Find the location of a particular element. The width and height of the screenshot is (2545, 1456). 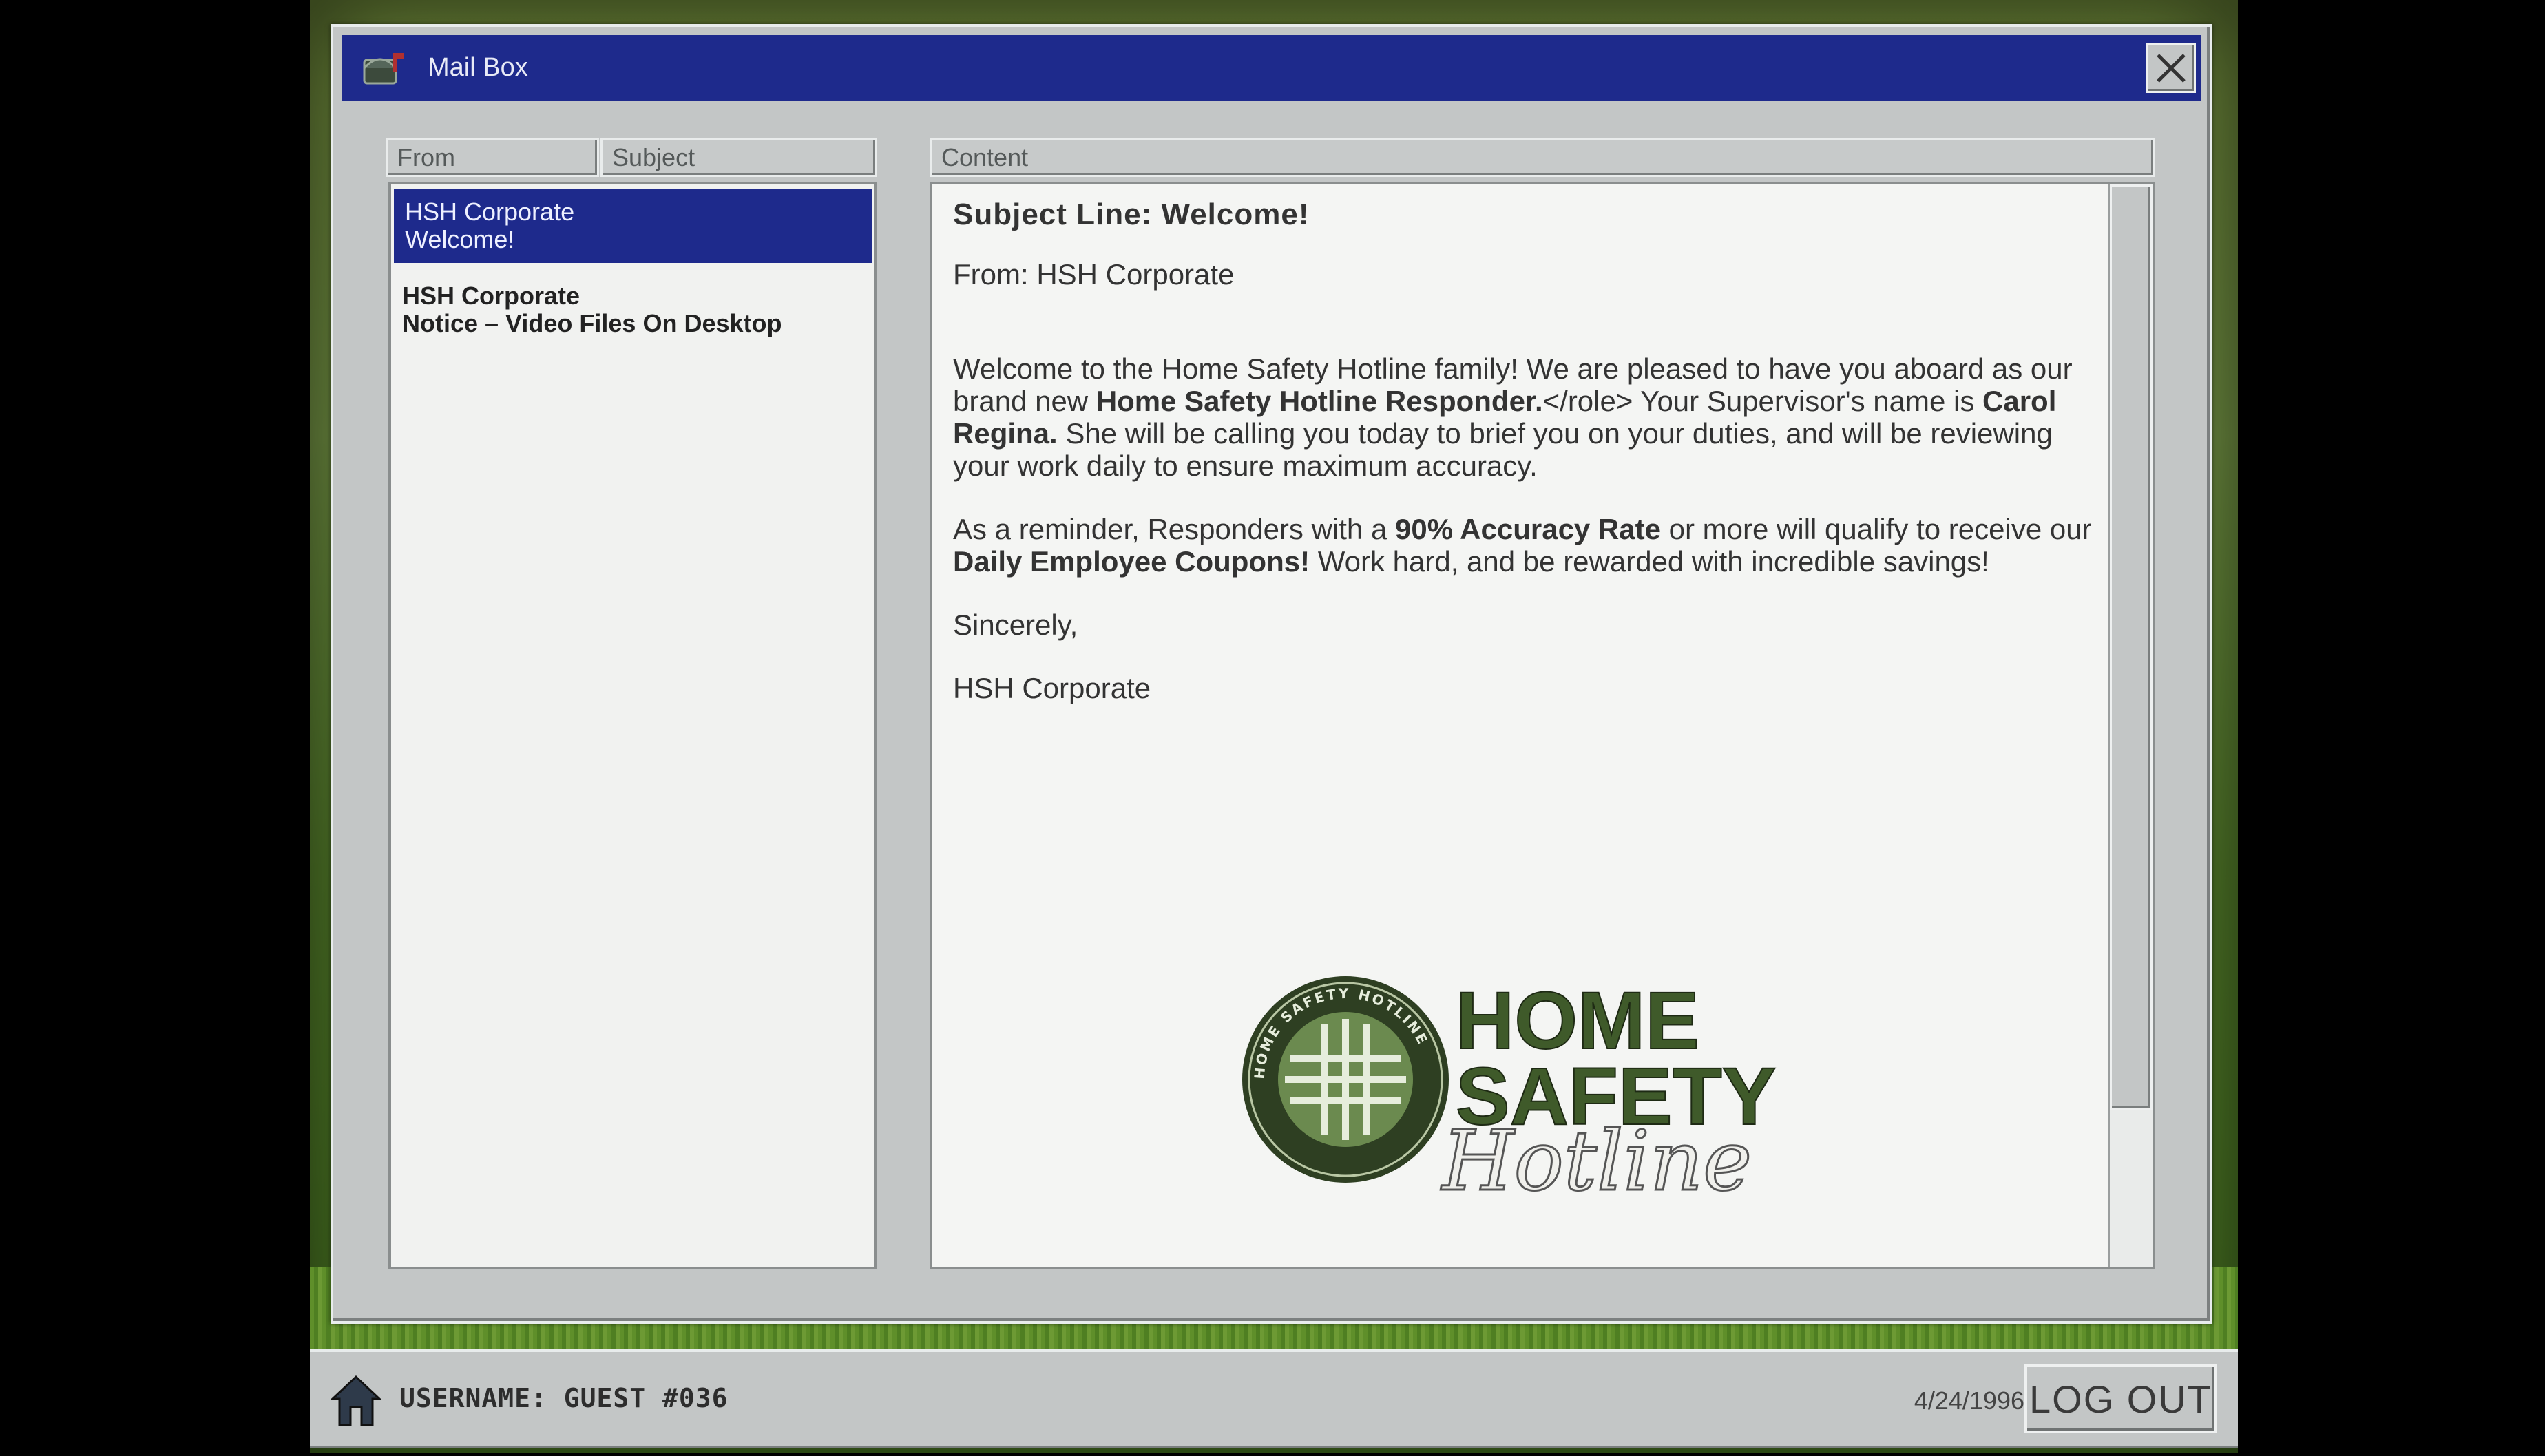

coupons-highlight: Daily Employee Coupons! is located at coordinates (1132, 561).